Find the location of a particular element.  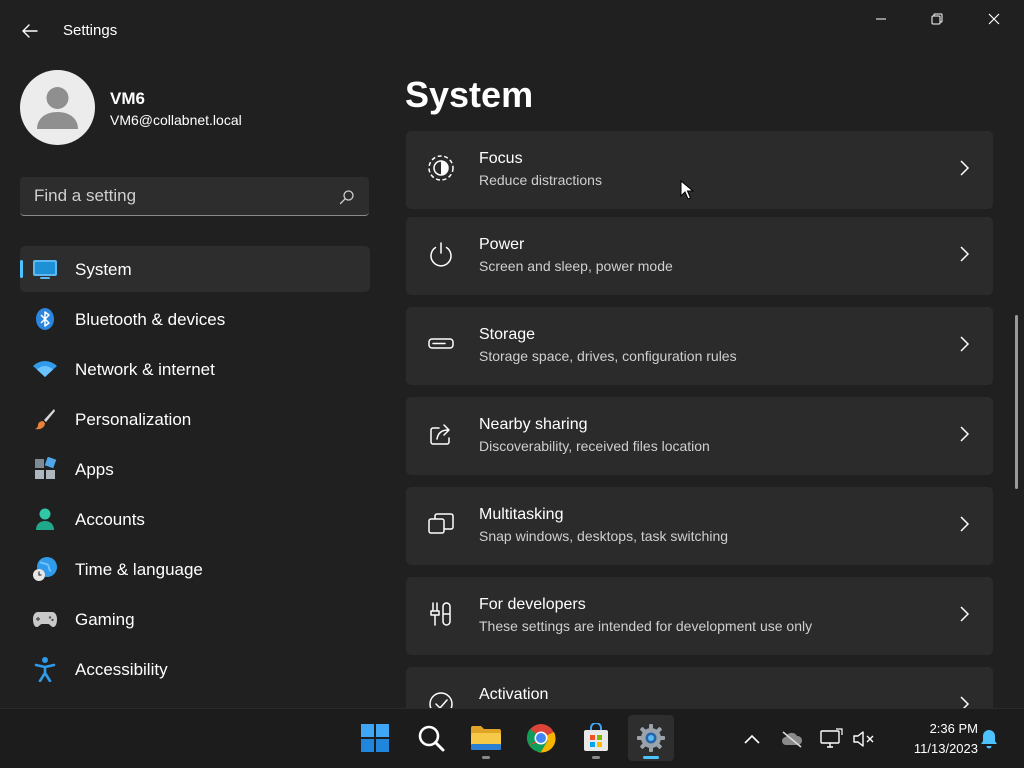

card-focus: Focus Reduce distractions is located at coordinates (699, 170).